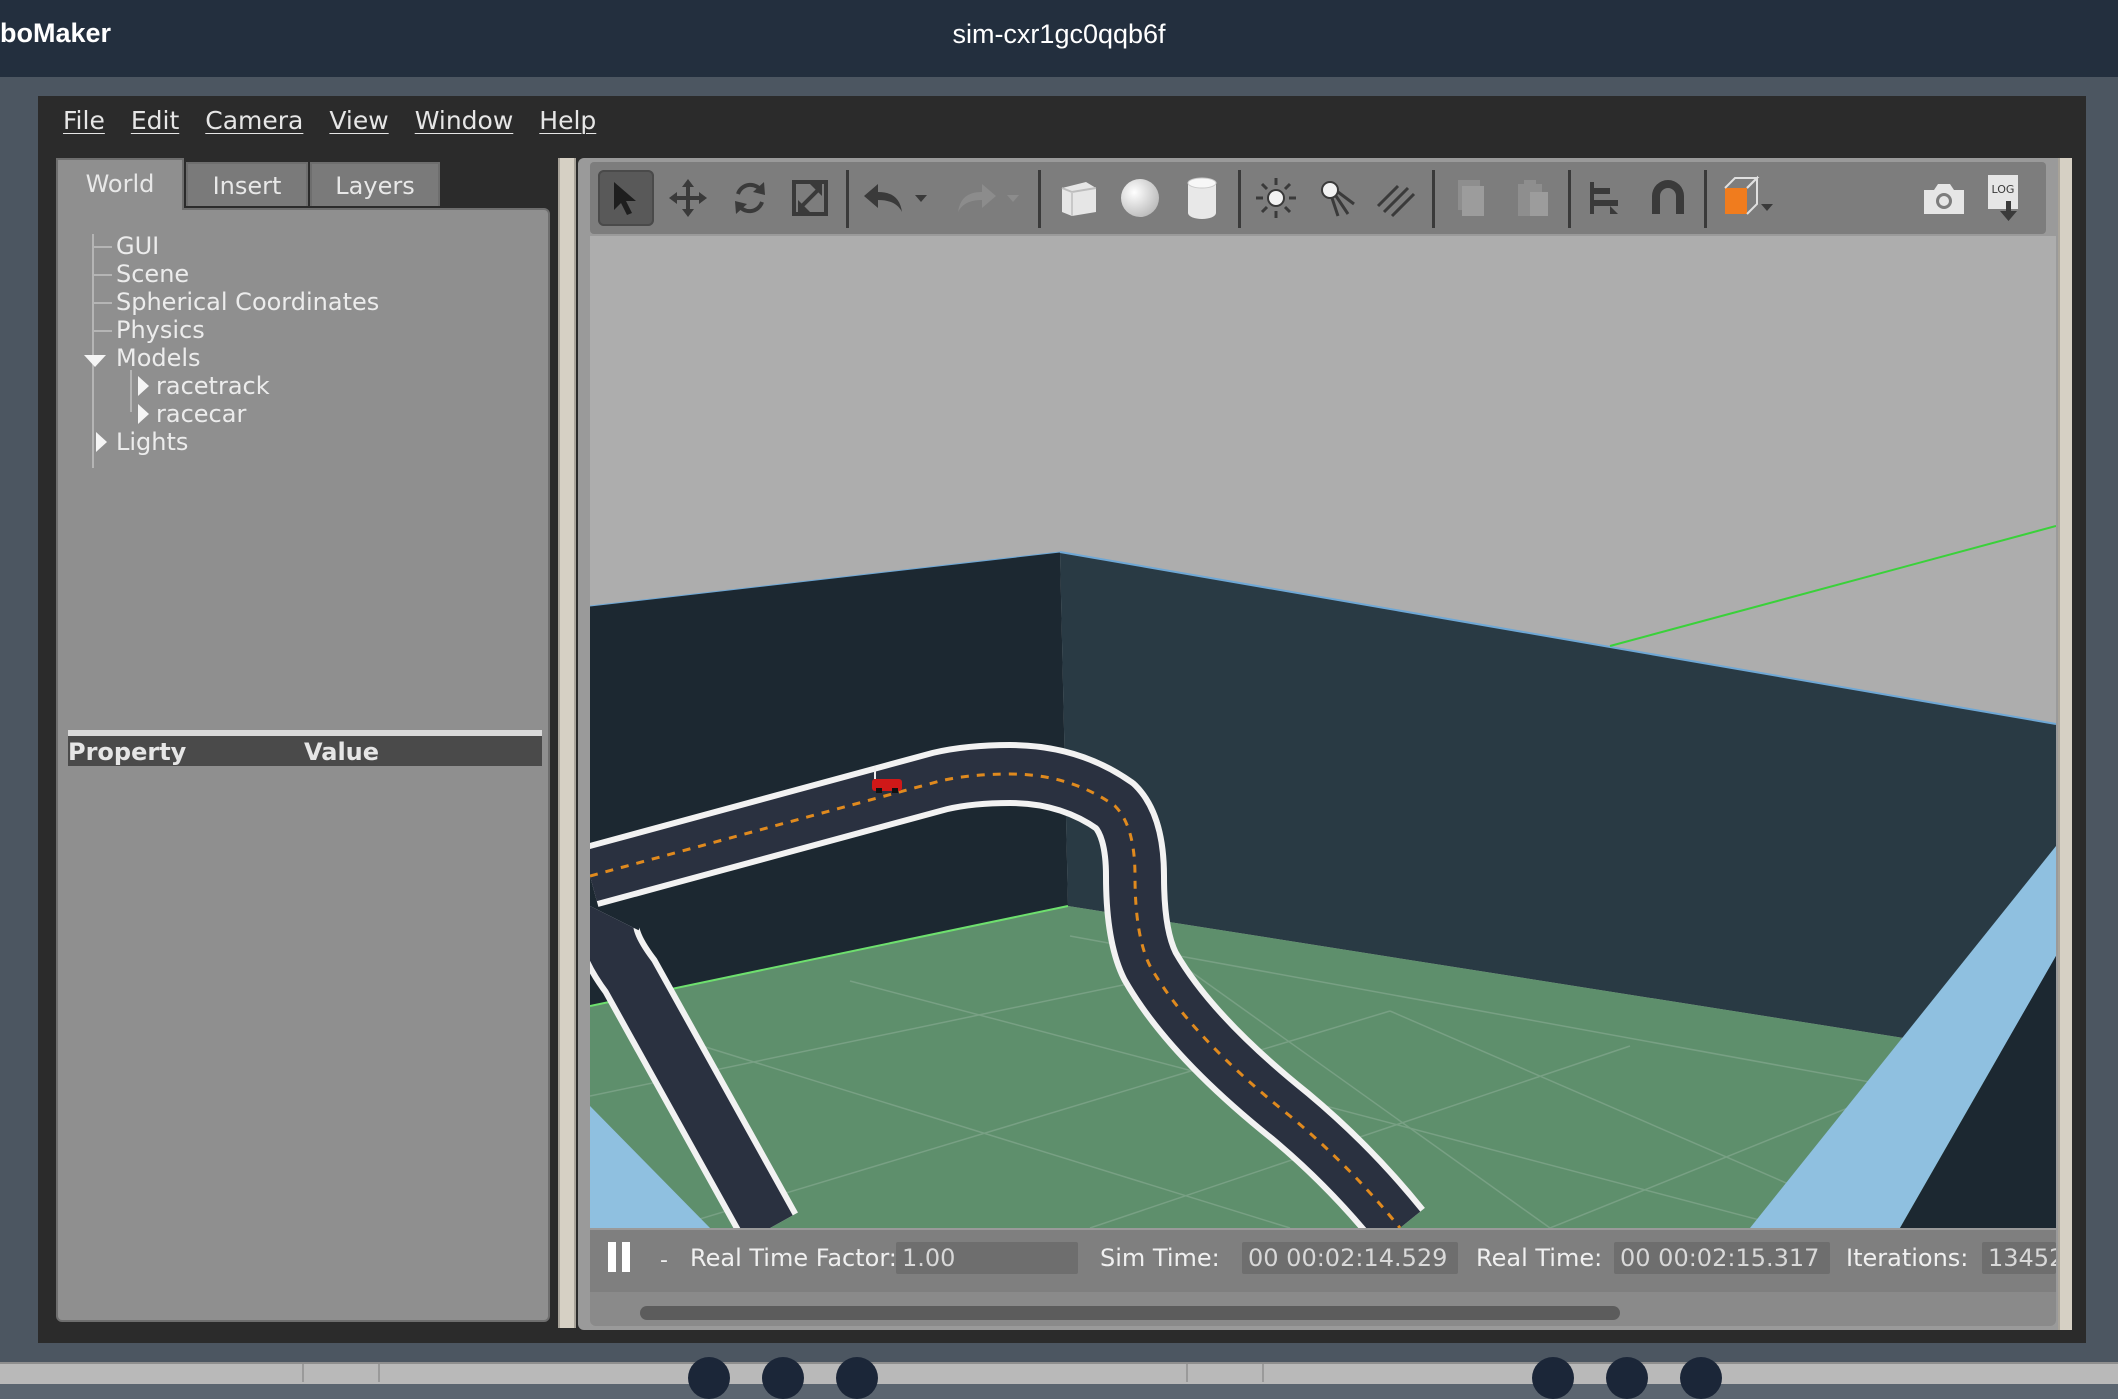  I want to click on tree-item-lights: Lights, so click(152, 442).